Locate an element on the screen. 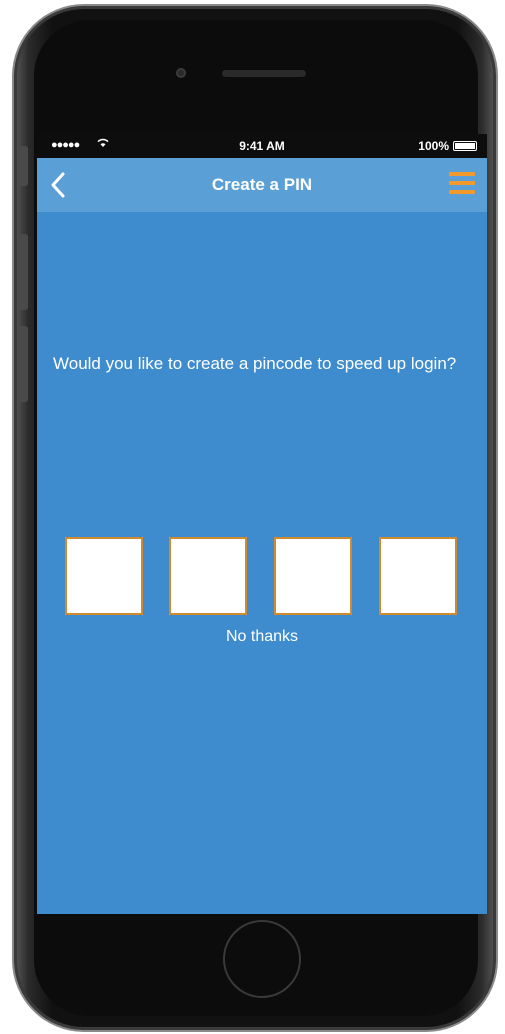  battery-percent: 100% is located at coordinates (433, 146).